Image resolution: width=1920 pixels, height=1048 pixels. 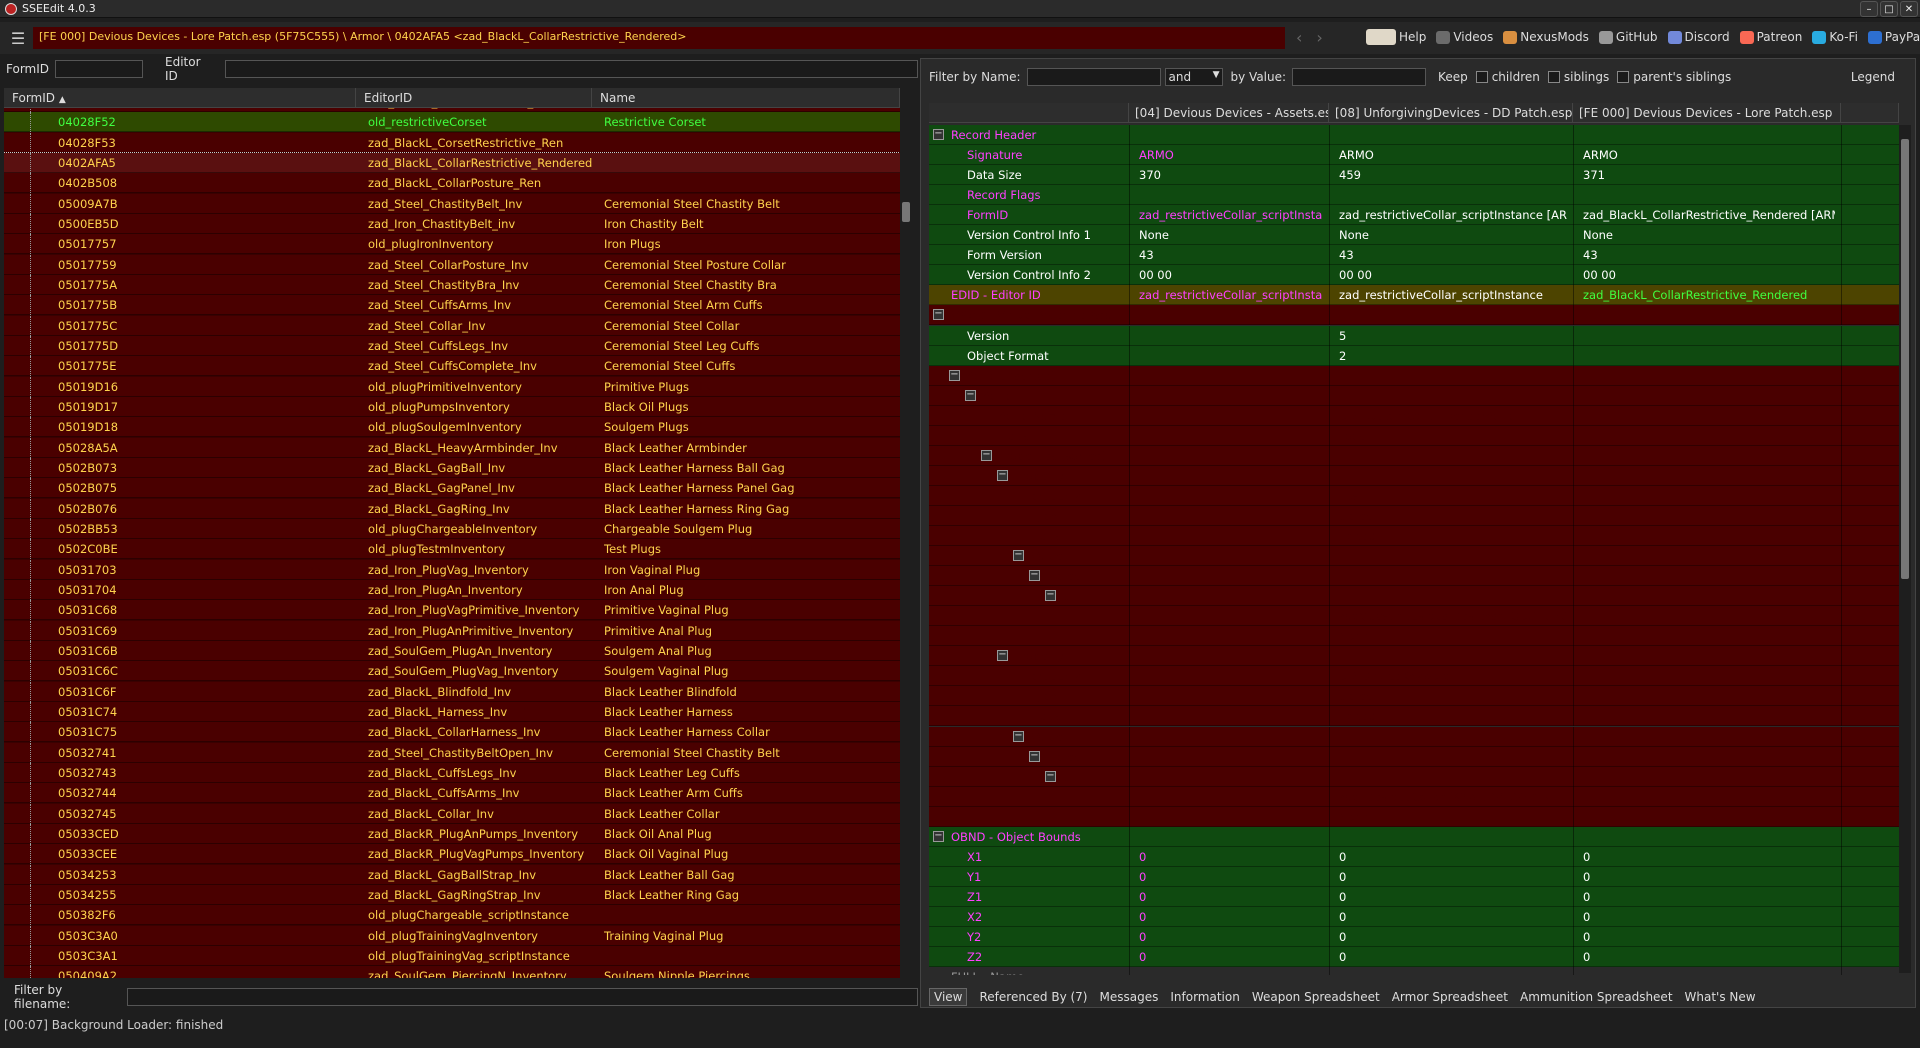 What do you see at coordinates (1415, 716) in the screenshot?
I see `tree-row: Flags Edited` at bounding box center [1415, 716].